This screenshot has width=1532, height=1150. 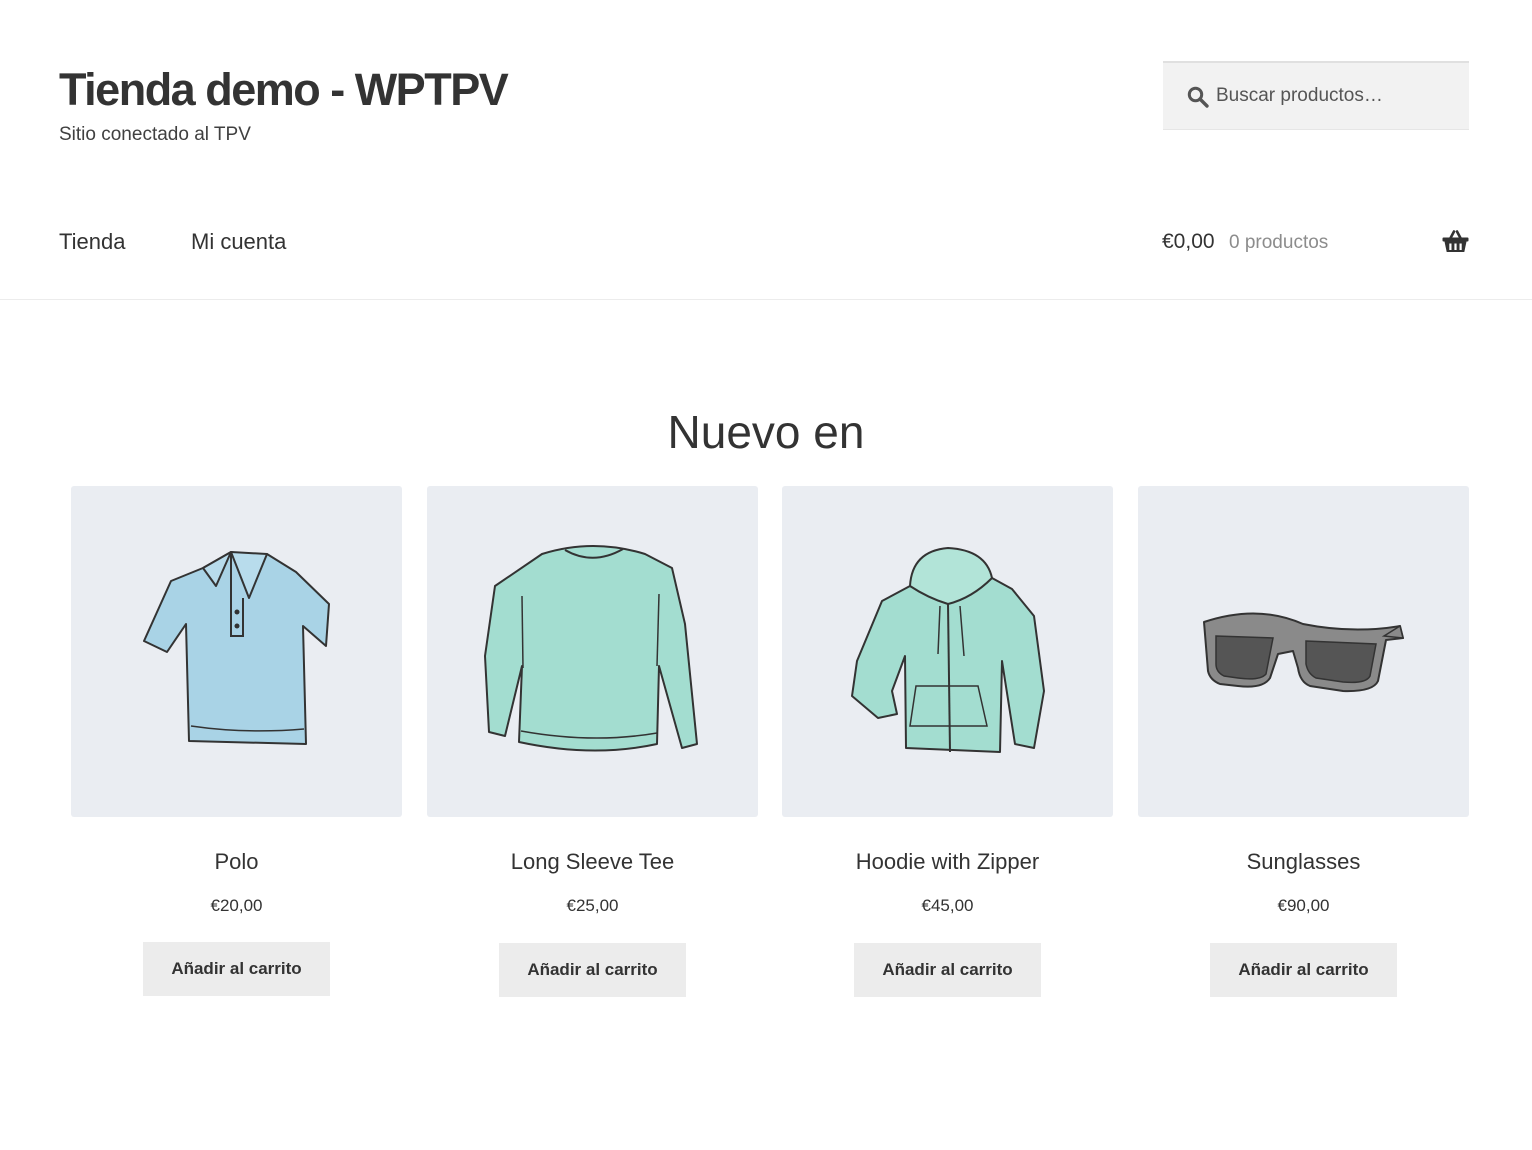 I want to click on sunglasses-image, so click(x=1303, y=652).